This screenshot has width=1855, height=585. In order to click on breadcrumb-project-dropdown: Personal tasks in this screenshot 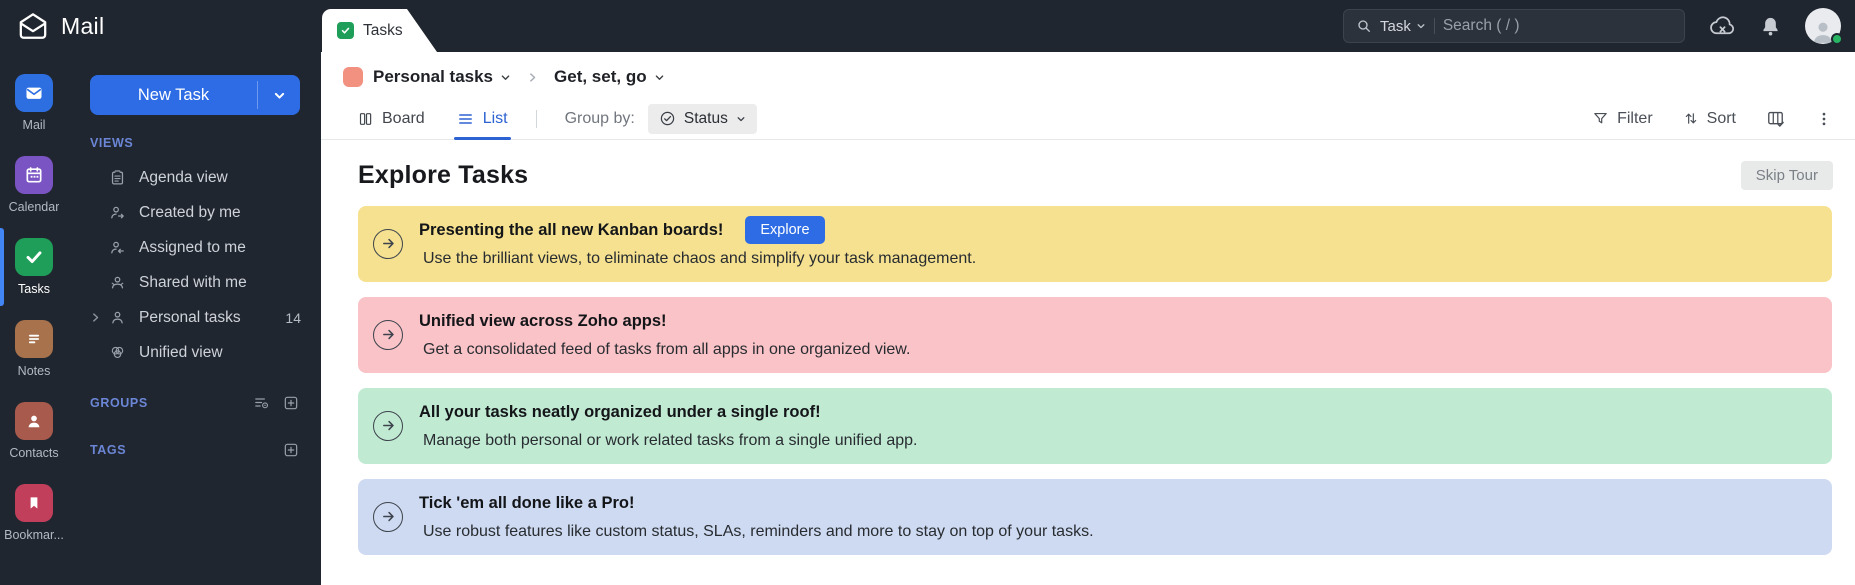, I will do `click(442, 77)`.